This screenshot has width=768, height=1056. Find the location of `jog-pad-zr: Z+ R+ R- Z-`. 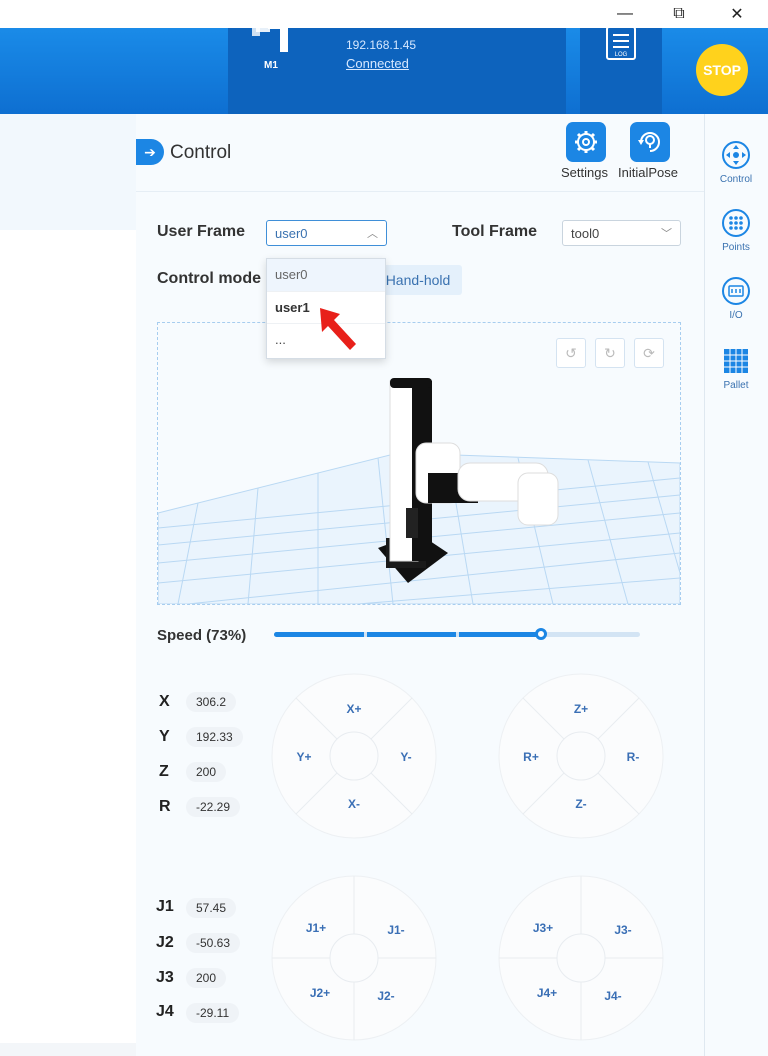

jog-pad-zr: Z+ R+ R- Z- is located at coordinates (581, 756).